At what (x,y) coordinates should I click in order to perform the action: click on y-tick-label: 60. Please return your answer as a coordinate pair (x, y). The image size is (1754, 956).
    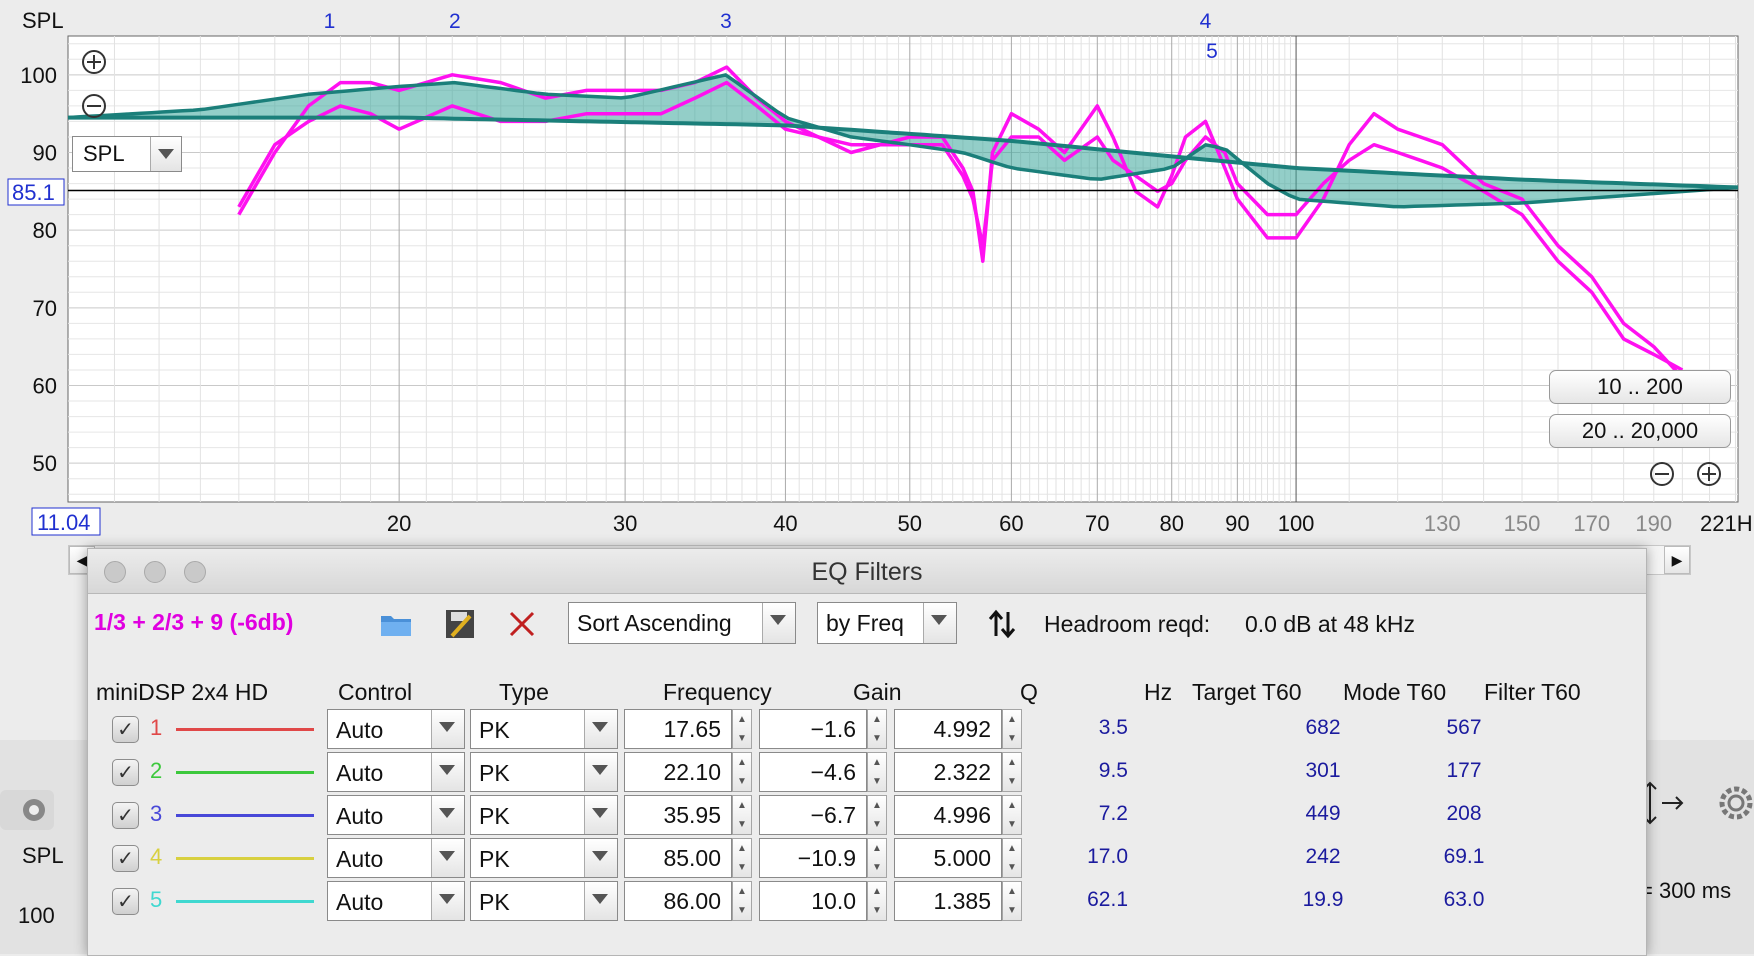
    Looking at the image, I should click on (45, 386).